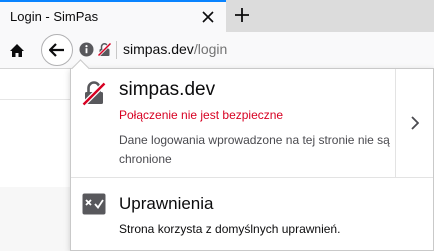 This screenshot has height=251, width=434. I want to click on plus-icon, so click(242, 15).